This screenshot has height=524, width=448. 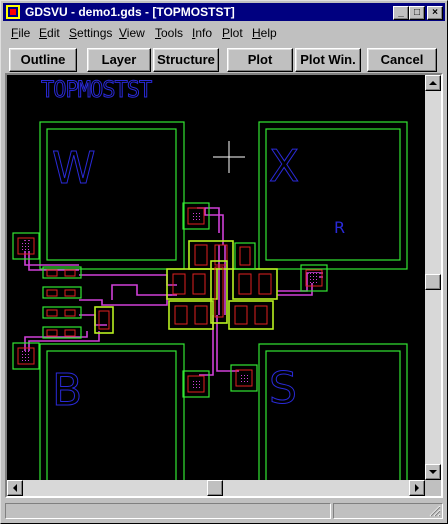 I want to click on maximize-icon: □, so click(x=417, y=12).